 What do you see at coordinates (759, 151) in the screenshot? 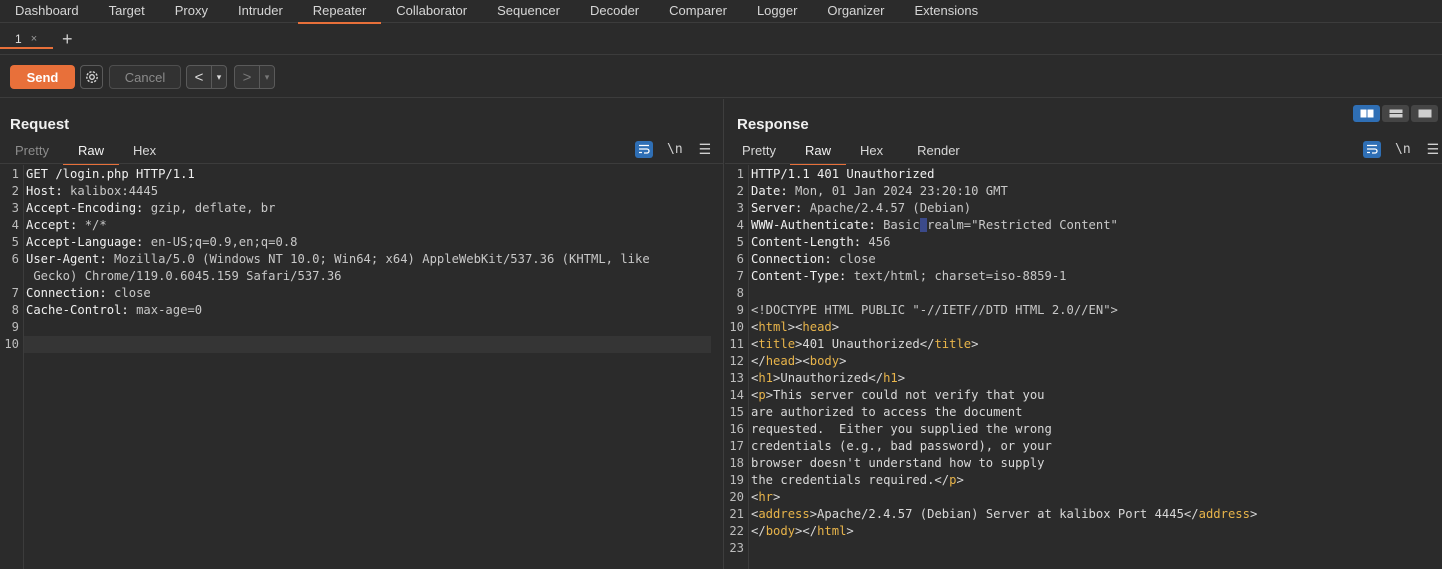
I see `response-tab-pretty: Pretty` at bounding box center [759, 151].